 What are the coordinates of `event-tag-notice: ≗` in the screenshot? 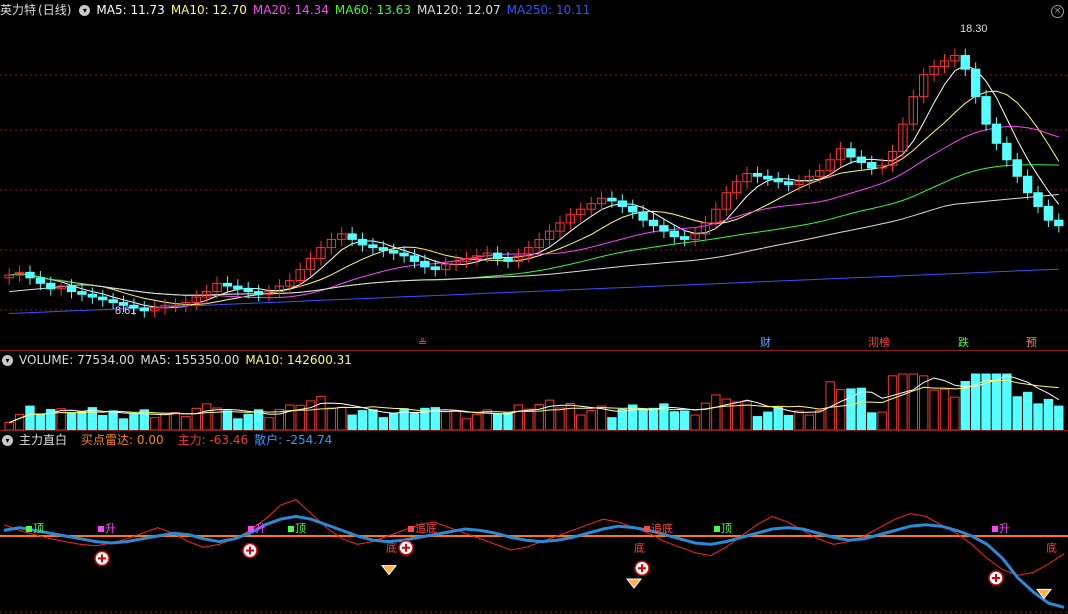 It's located at (422, 343).